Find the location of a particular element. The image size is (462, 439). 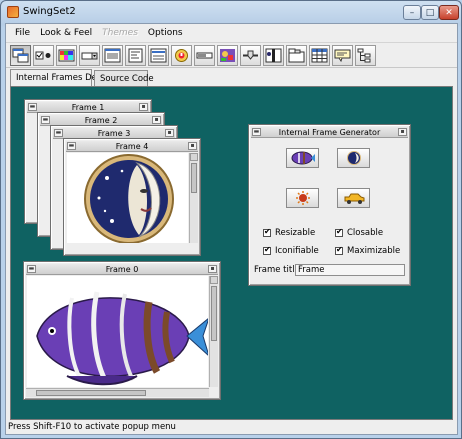

window-title: SwingSet2 is located at coordinates (49, 11).